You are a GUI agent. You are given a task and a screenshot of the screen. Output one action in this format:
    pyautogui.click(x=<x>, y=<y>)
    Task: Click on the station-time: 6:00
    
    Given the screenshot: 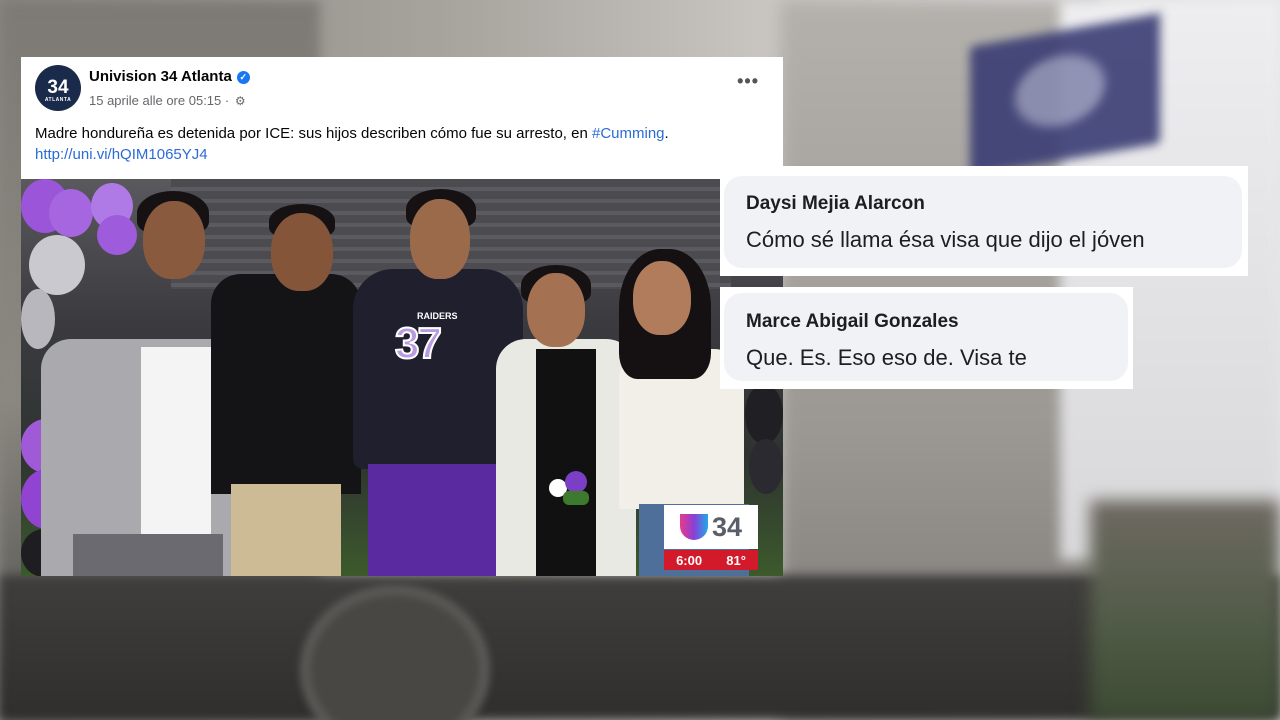 What is the action you would take?
    pyautogui.click(x=689, y=560)
    